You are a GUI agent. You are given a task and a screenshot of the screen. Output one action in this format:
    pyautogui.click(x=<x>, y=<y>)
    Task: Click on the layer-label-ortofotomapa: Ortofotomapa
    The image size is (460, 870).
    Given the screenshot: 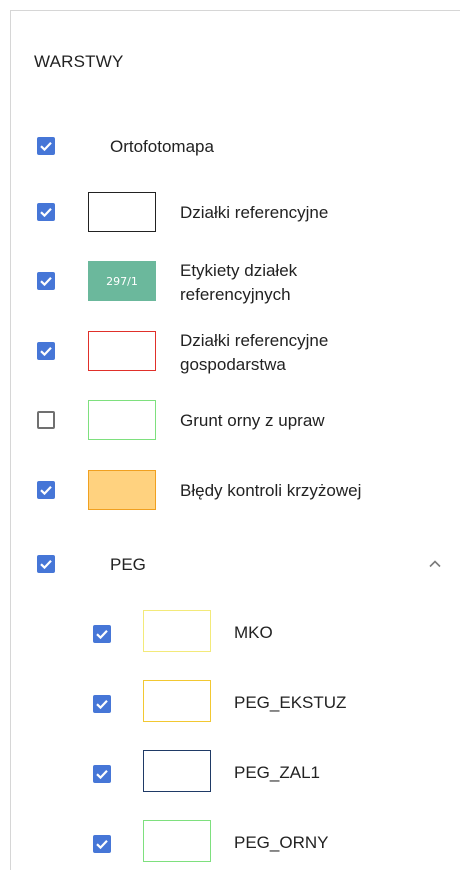 What is the action you would take?
    pyautogui.click(x=162, y=146)
    